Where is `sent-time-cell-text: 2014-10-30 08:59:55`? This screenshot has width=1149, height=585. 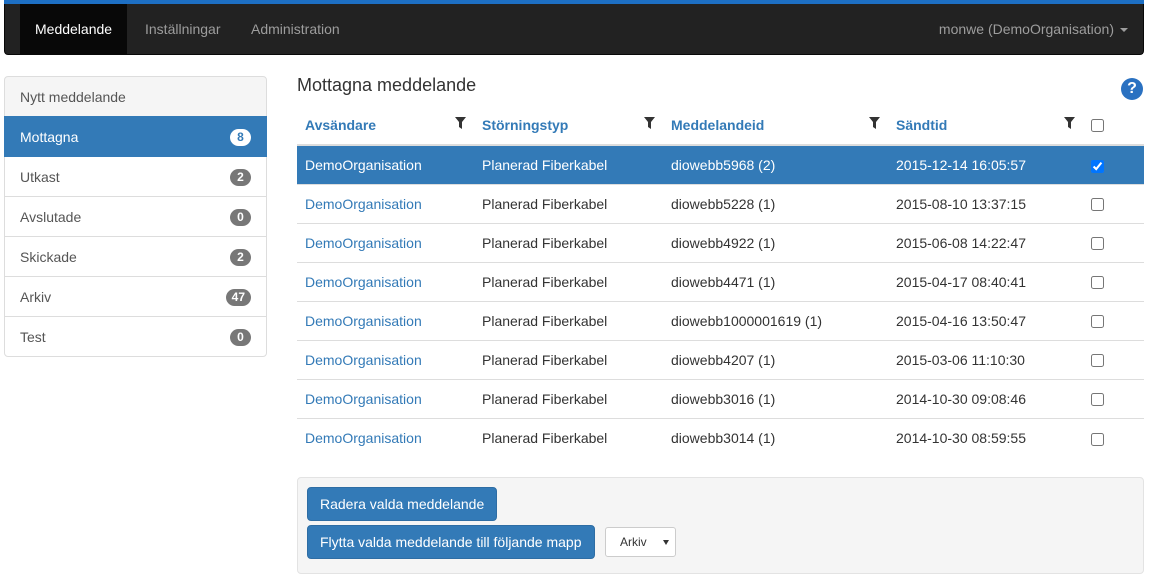
sent-time-cell-text: 2014-10-30 08:59:55 is located at coordinates (961, 437).